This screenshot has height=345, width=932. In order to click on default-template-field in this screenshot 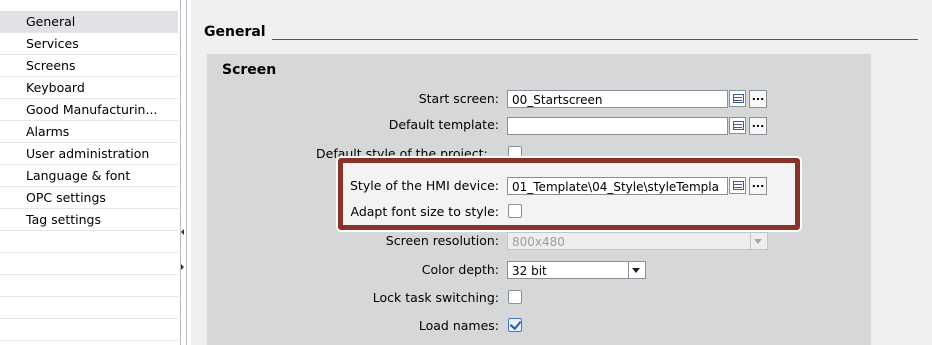, I will do `click(617, 126)`.